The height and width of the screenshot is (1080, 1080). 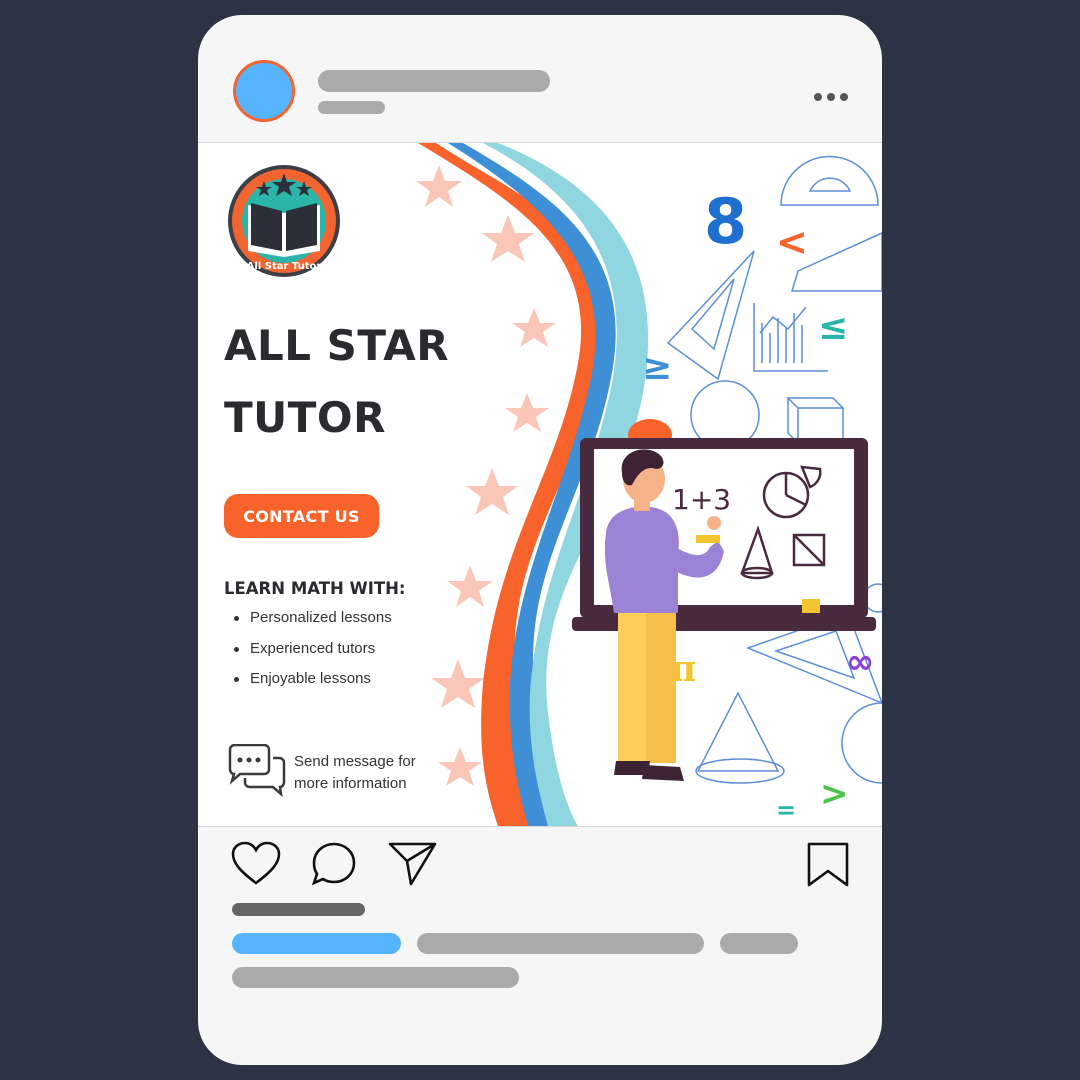 What do you see at coordinates (257, 771) in the screenshot?
I see `chat-bubbles-icon` at bounding box center [257, 771].